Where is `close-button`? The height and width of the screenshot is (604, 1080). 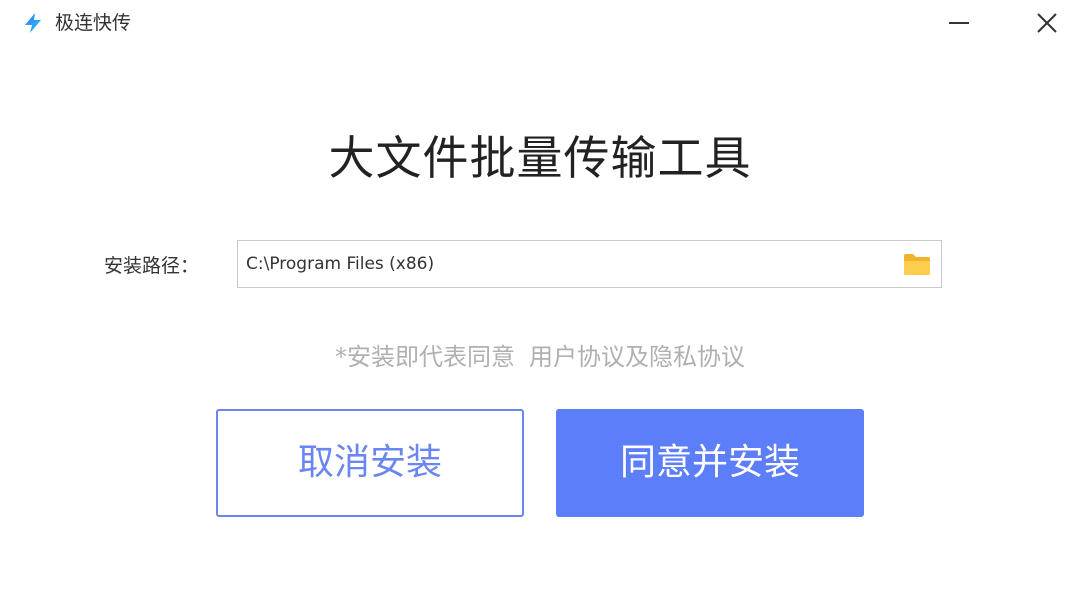
close-button is located at coordinates (1047, 23).